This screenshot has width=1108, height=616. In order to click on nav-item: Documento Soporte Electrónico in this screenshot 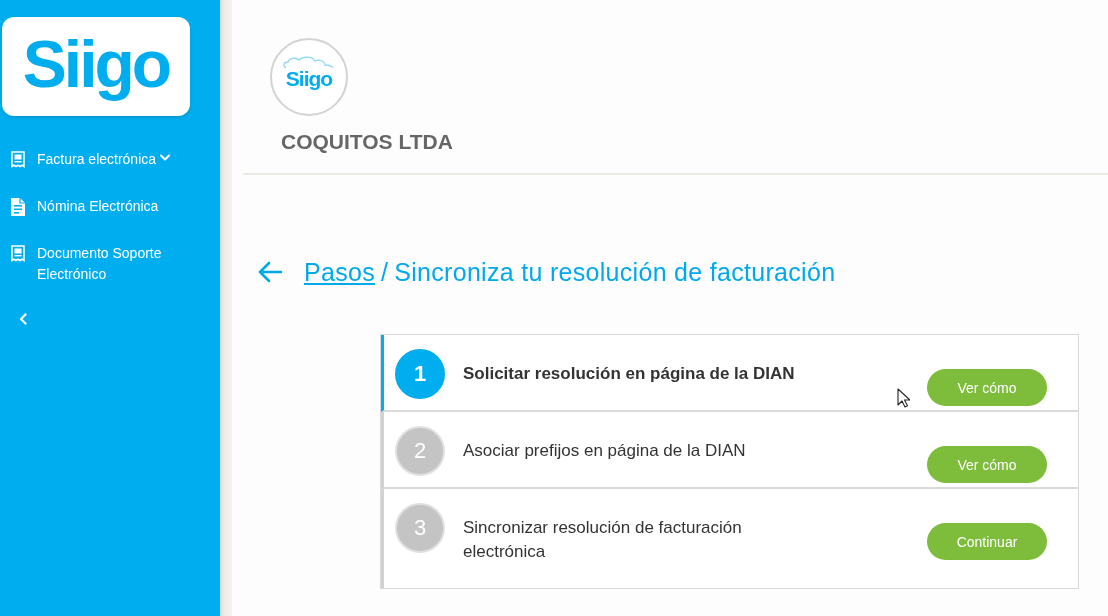, I will do `click(95, 266)`.